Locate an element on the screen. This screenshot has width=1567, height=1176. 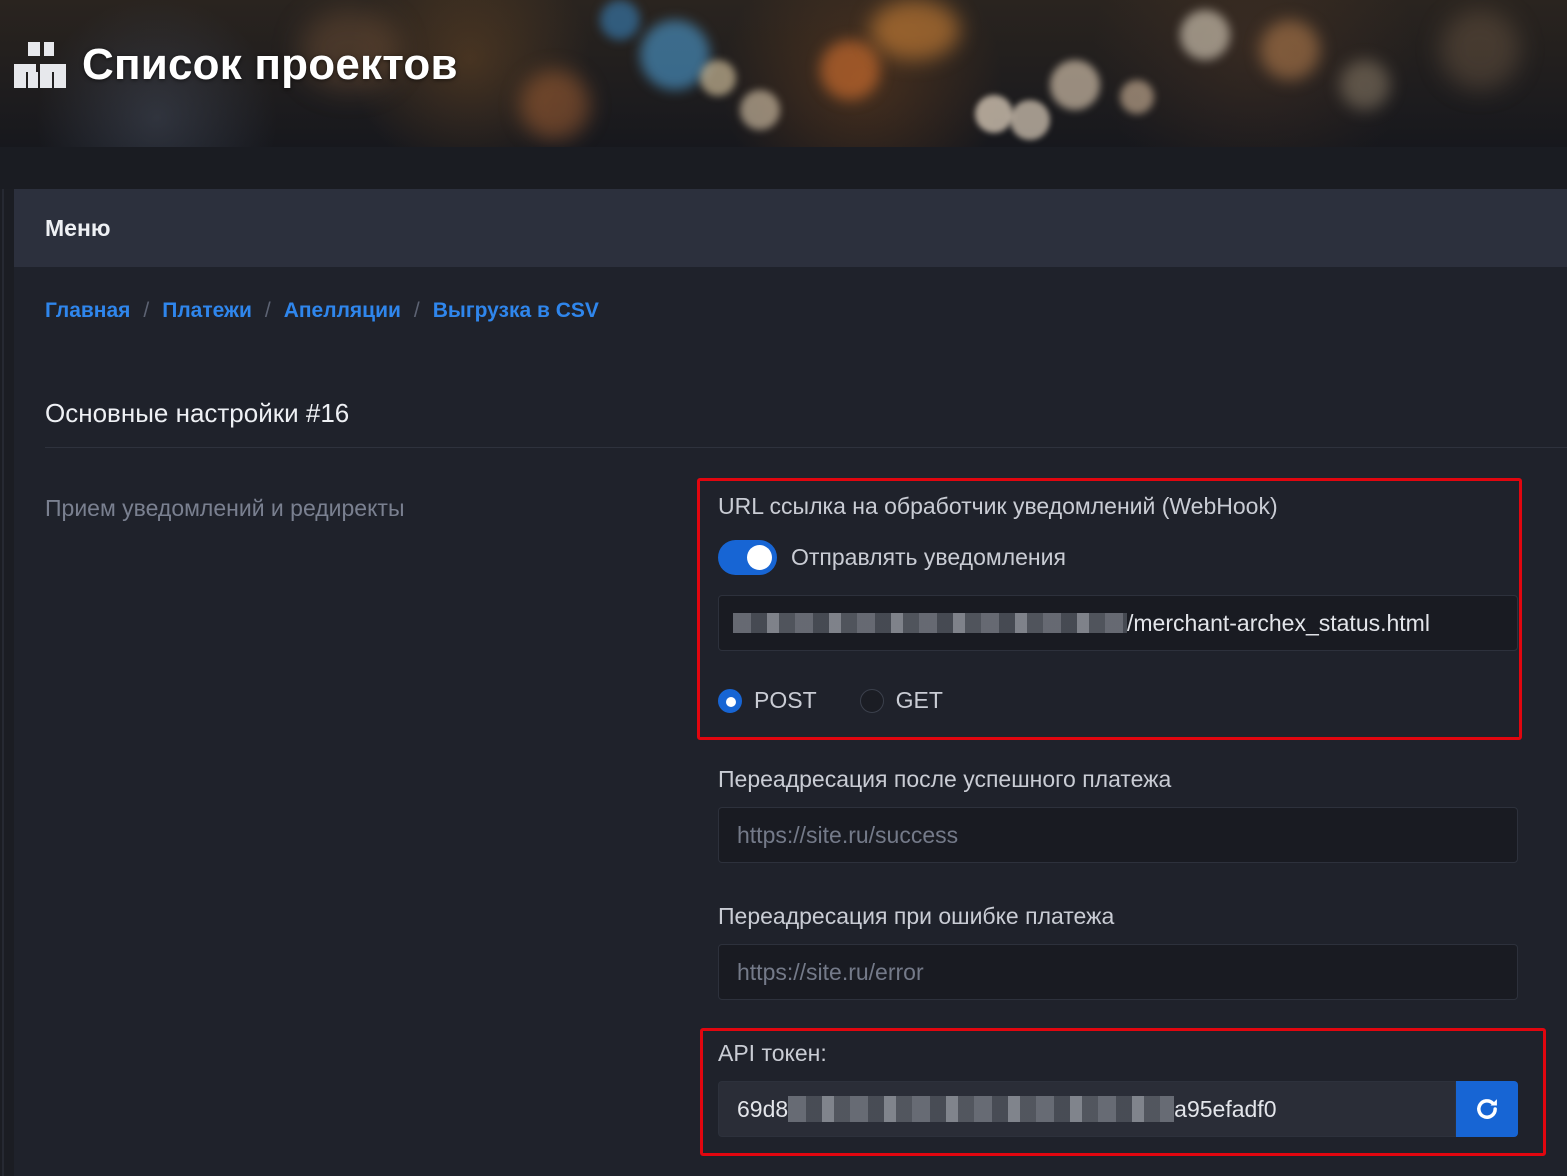
method-get-option: GET is located at coordinates (901, 700).